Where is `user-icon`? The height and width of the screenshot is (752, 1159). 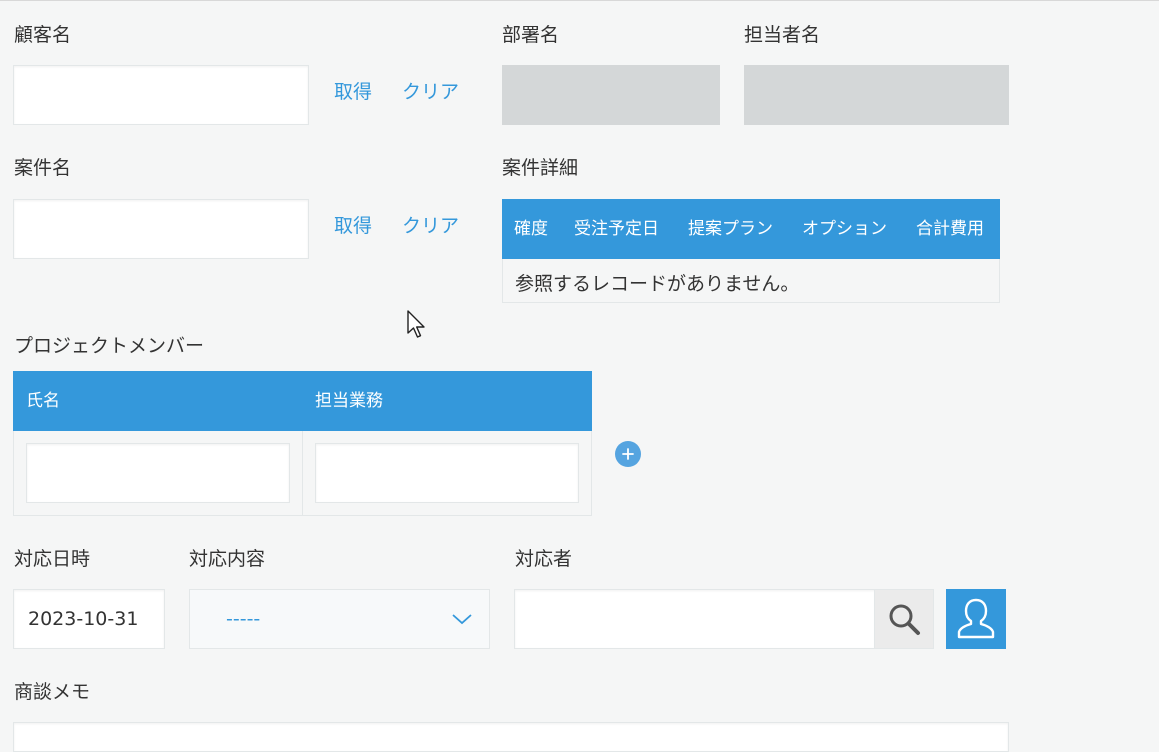 user-icon is located at coordinates (976, 618).